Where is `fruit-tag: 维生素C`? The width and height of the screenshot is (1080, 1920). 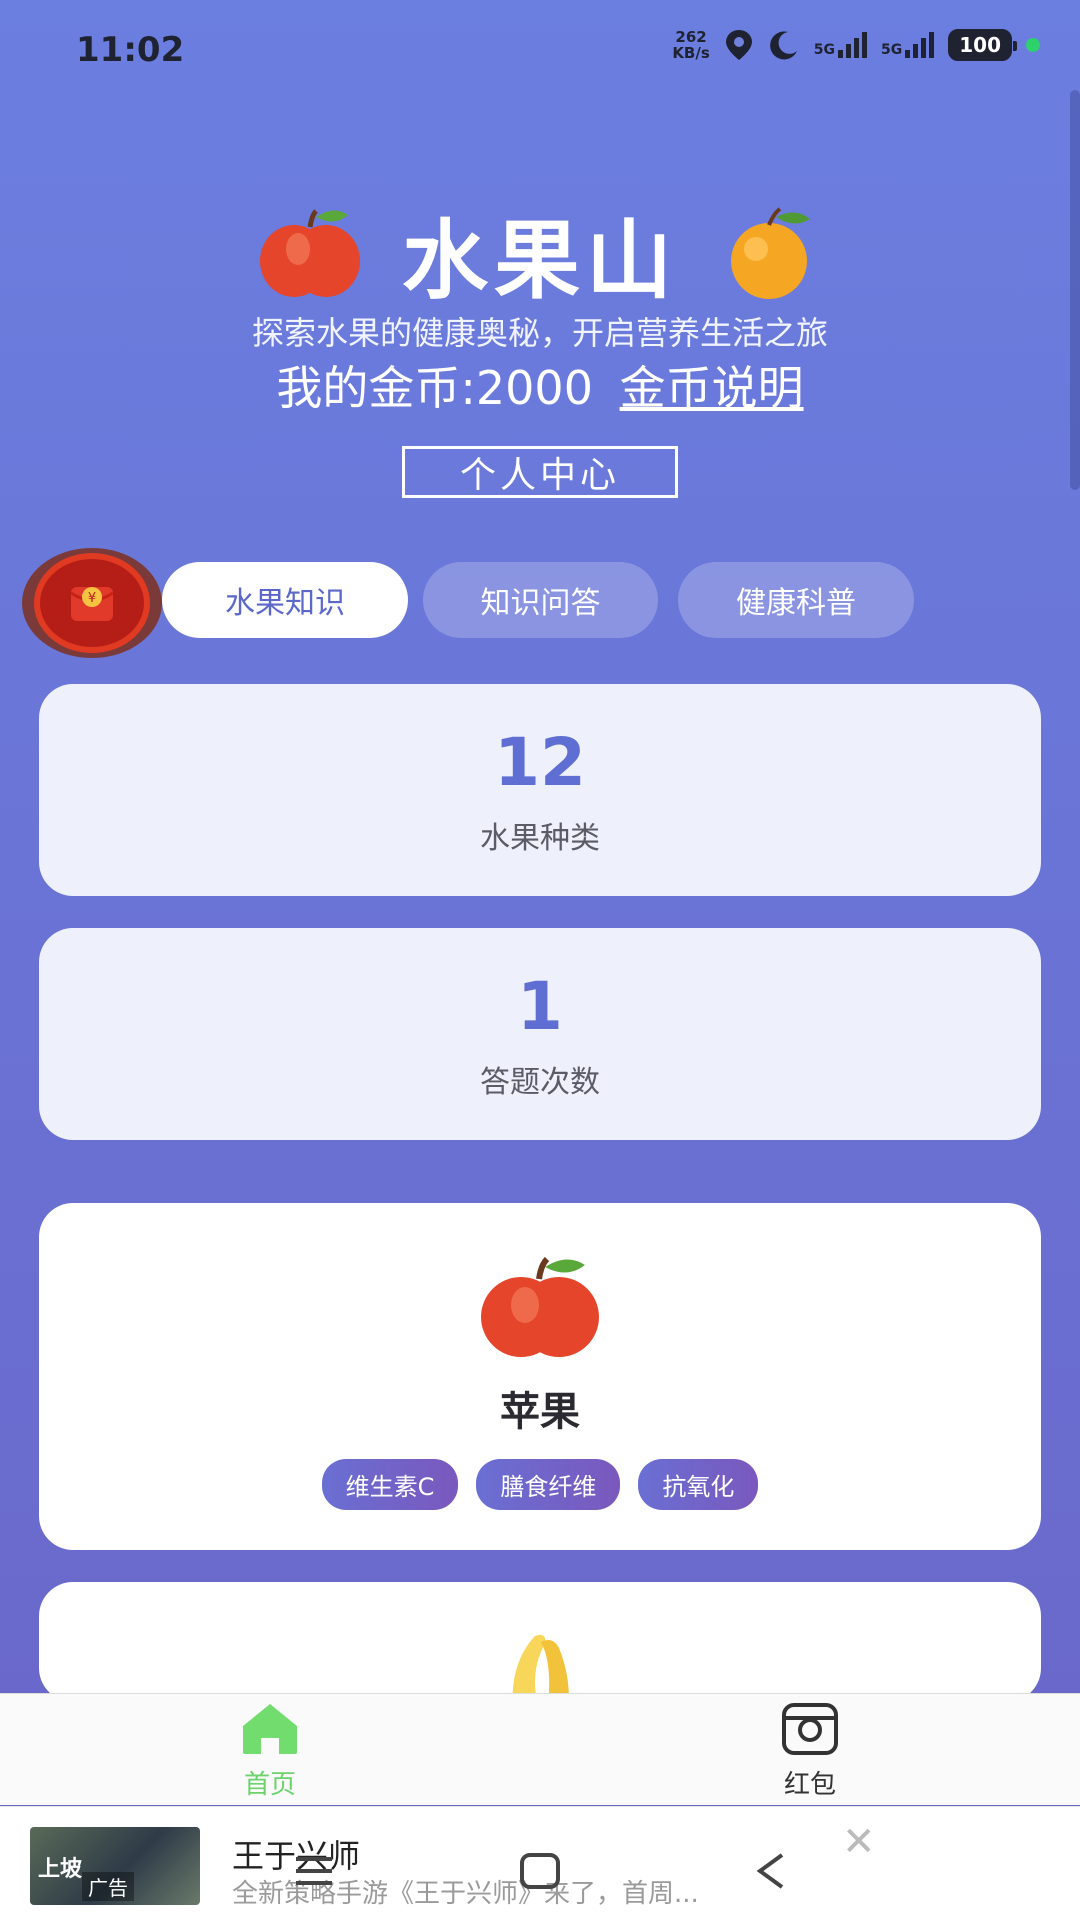
fruit-tag: 维生素C is located at coordinates (390, 1484).